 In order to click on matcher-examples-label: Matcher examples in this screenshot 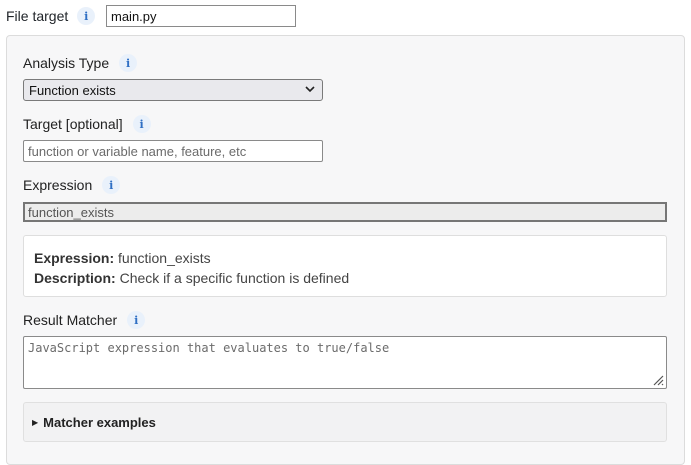, I will do `click(99, 422)`.